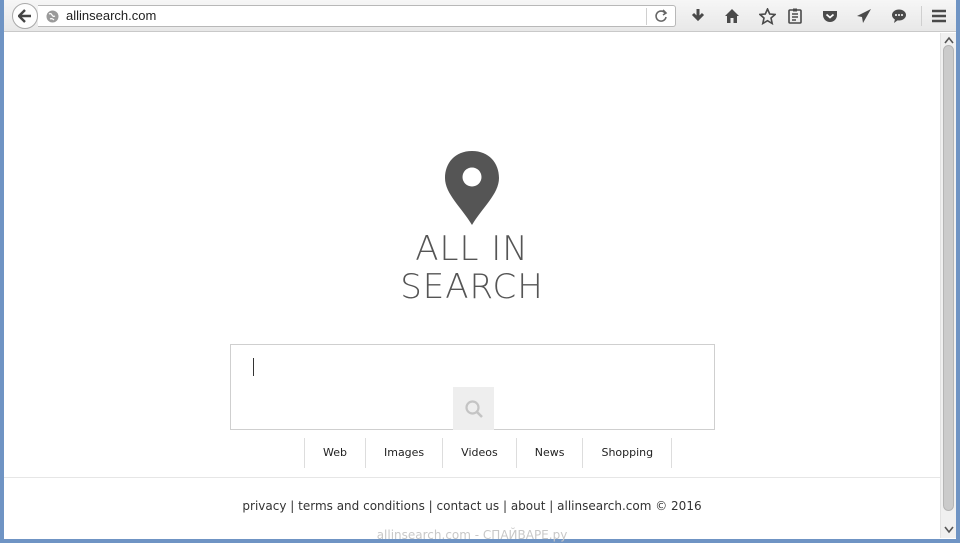  I want to click on hamburger-menu-icon, so click(939, 16).